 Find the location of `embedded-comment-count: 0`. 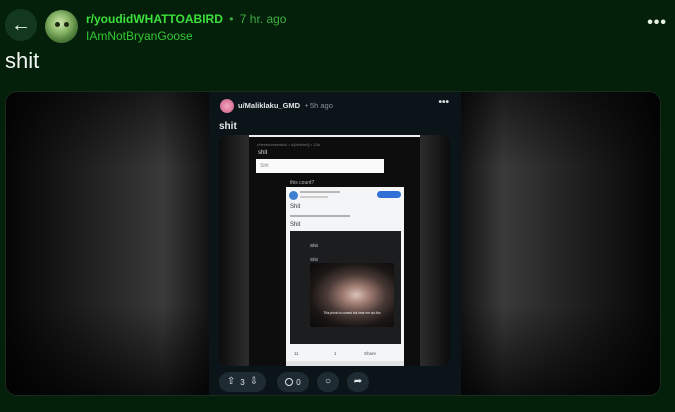

embedded-comment-count: 0 is located at coordinates (298, 382).